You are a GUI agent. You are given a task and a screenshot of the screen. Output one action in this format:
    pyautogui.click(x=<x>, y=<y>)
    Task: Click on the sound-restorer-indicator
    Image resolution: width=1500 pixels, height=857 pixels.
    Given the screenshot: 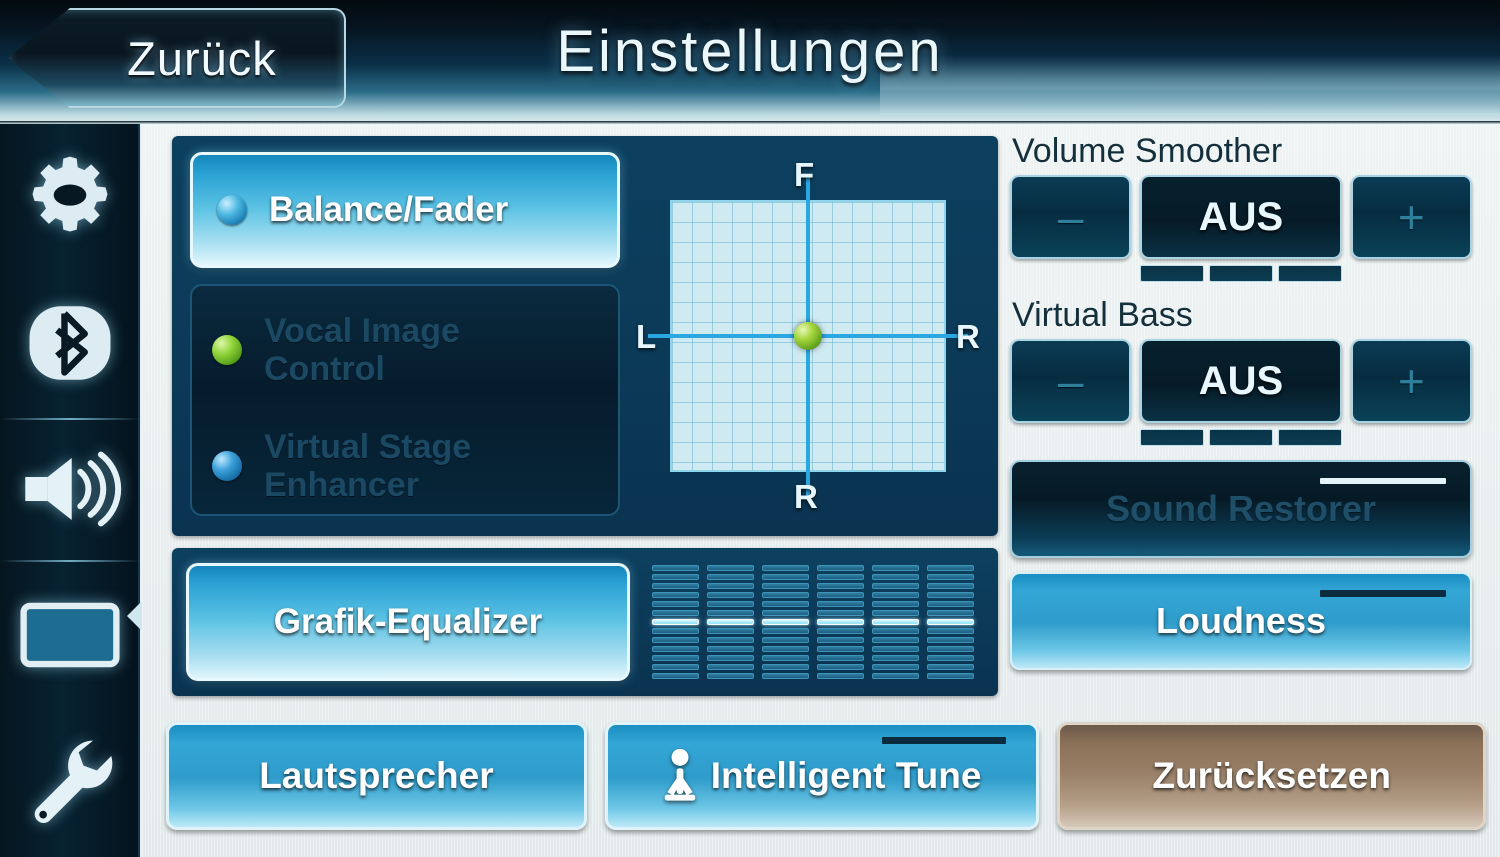 What is the action you would take?
    pyautogui.click(x=1383, y=481)
    